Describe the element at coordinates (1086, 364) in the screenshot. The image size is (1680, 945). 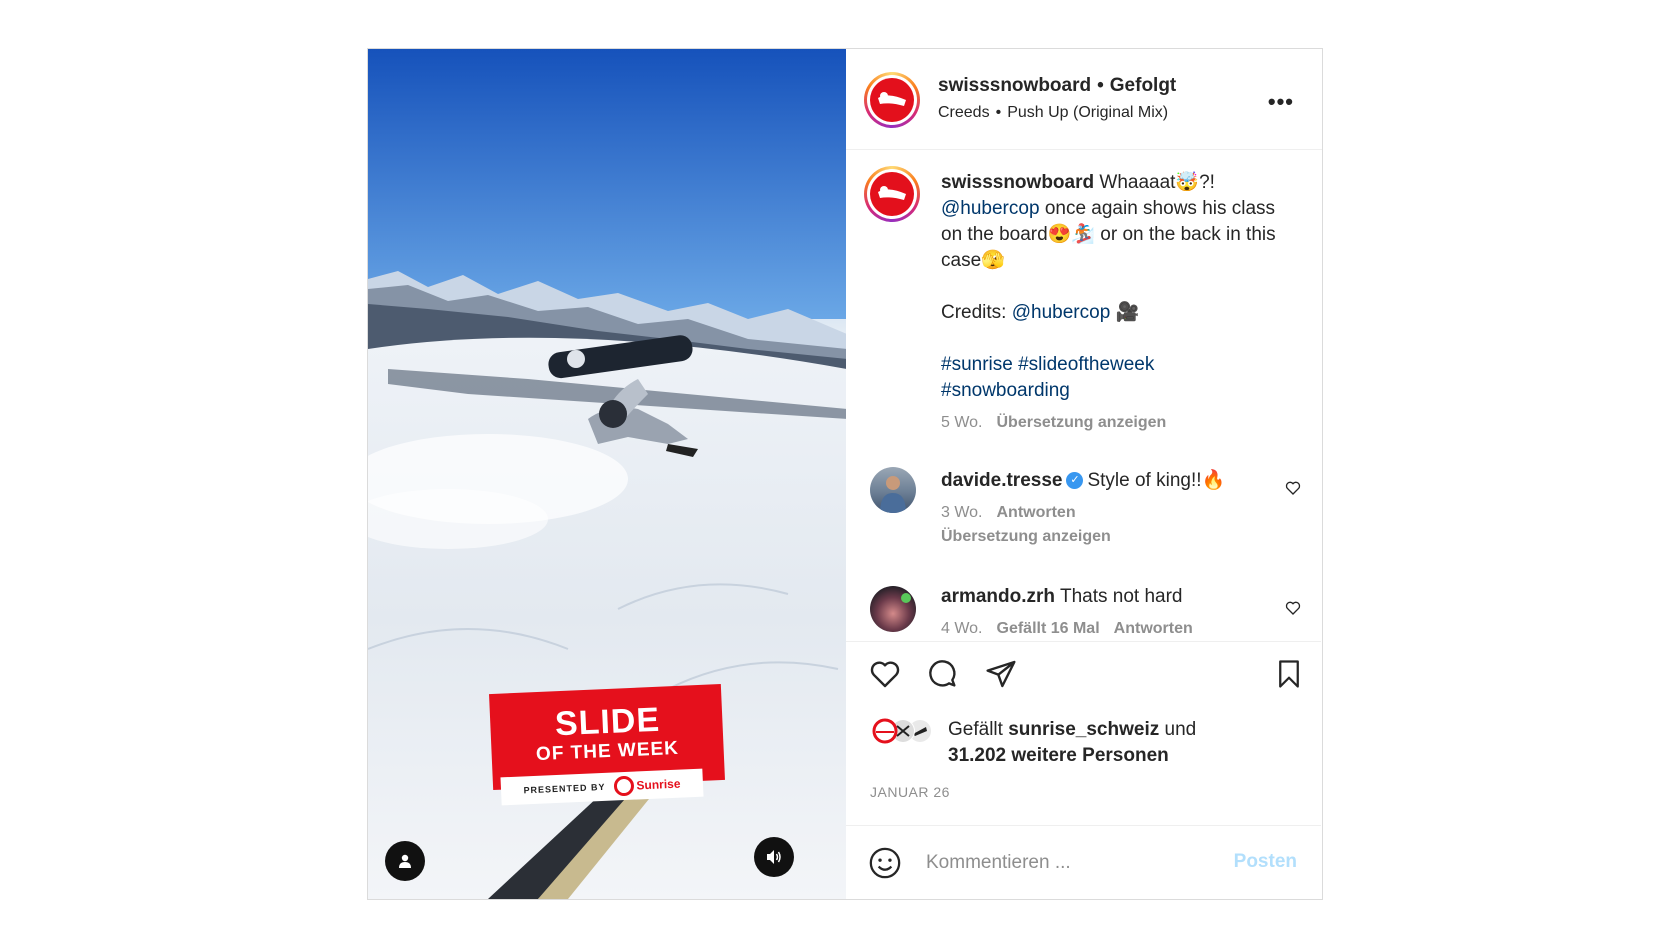
I see `hashtag-link: #slideoftheweek` at that location.